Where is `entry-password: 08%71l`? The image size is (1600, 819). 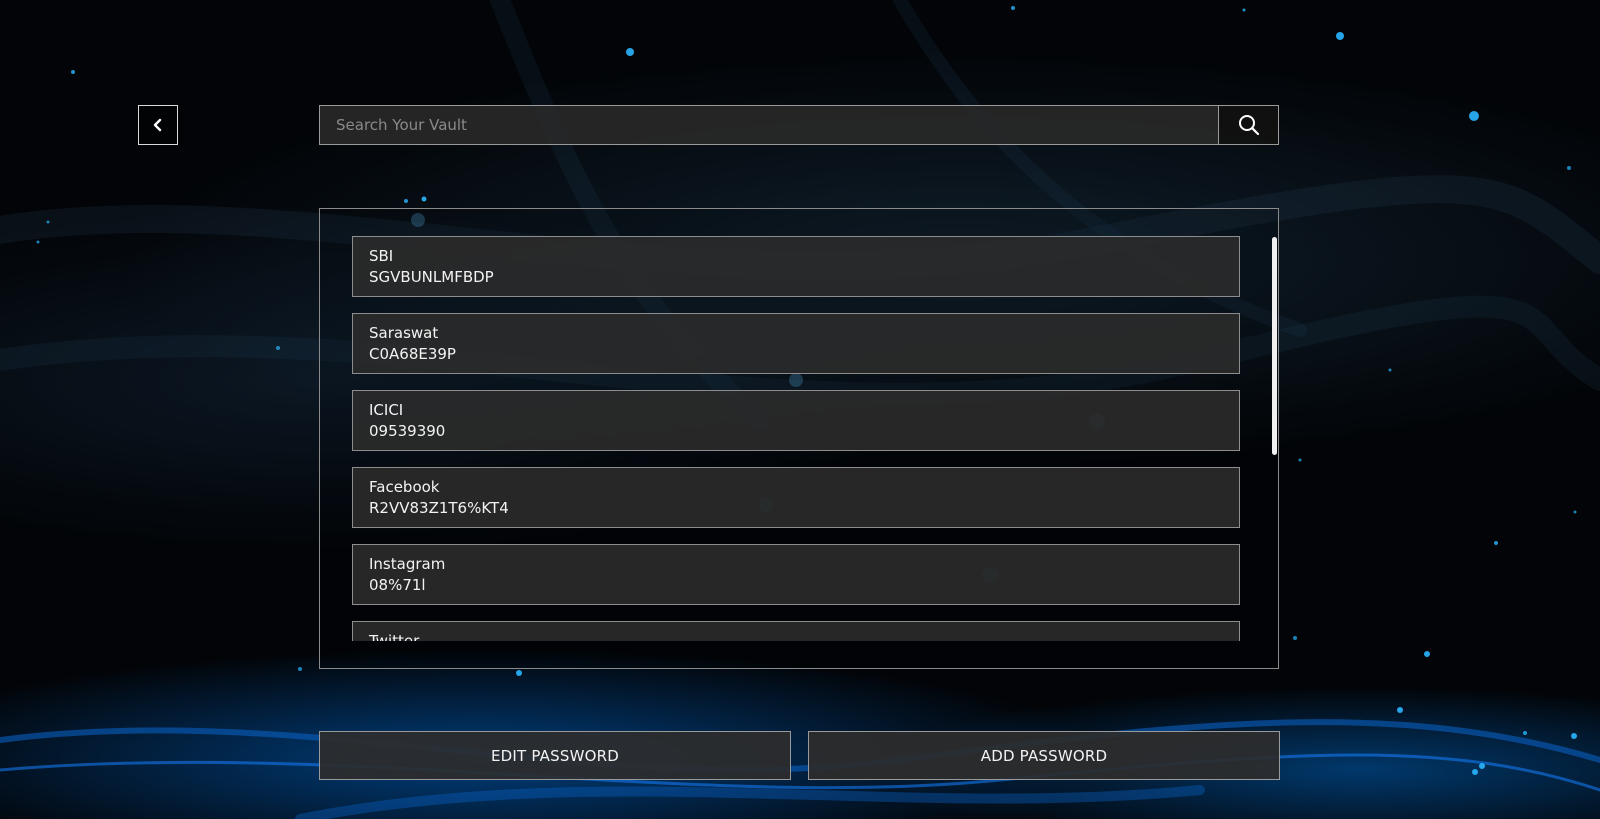 entry-password: 08%71l is located at coordinates (397, 585).